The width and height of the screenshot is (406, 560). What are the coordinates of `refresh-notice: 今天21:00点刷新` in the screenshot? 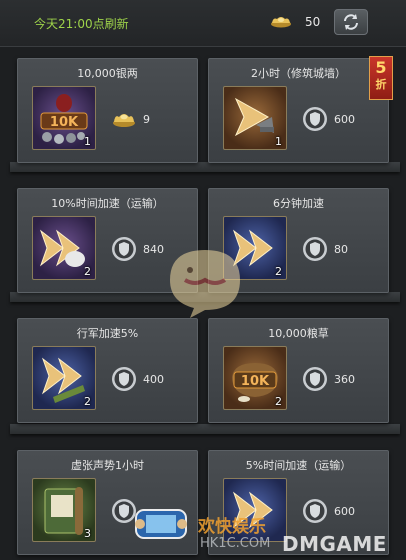 It's located at (81, 24).